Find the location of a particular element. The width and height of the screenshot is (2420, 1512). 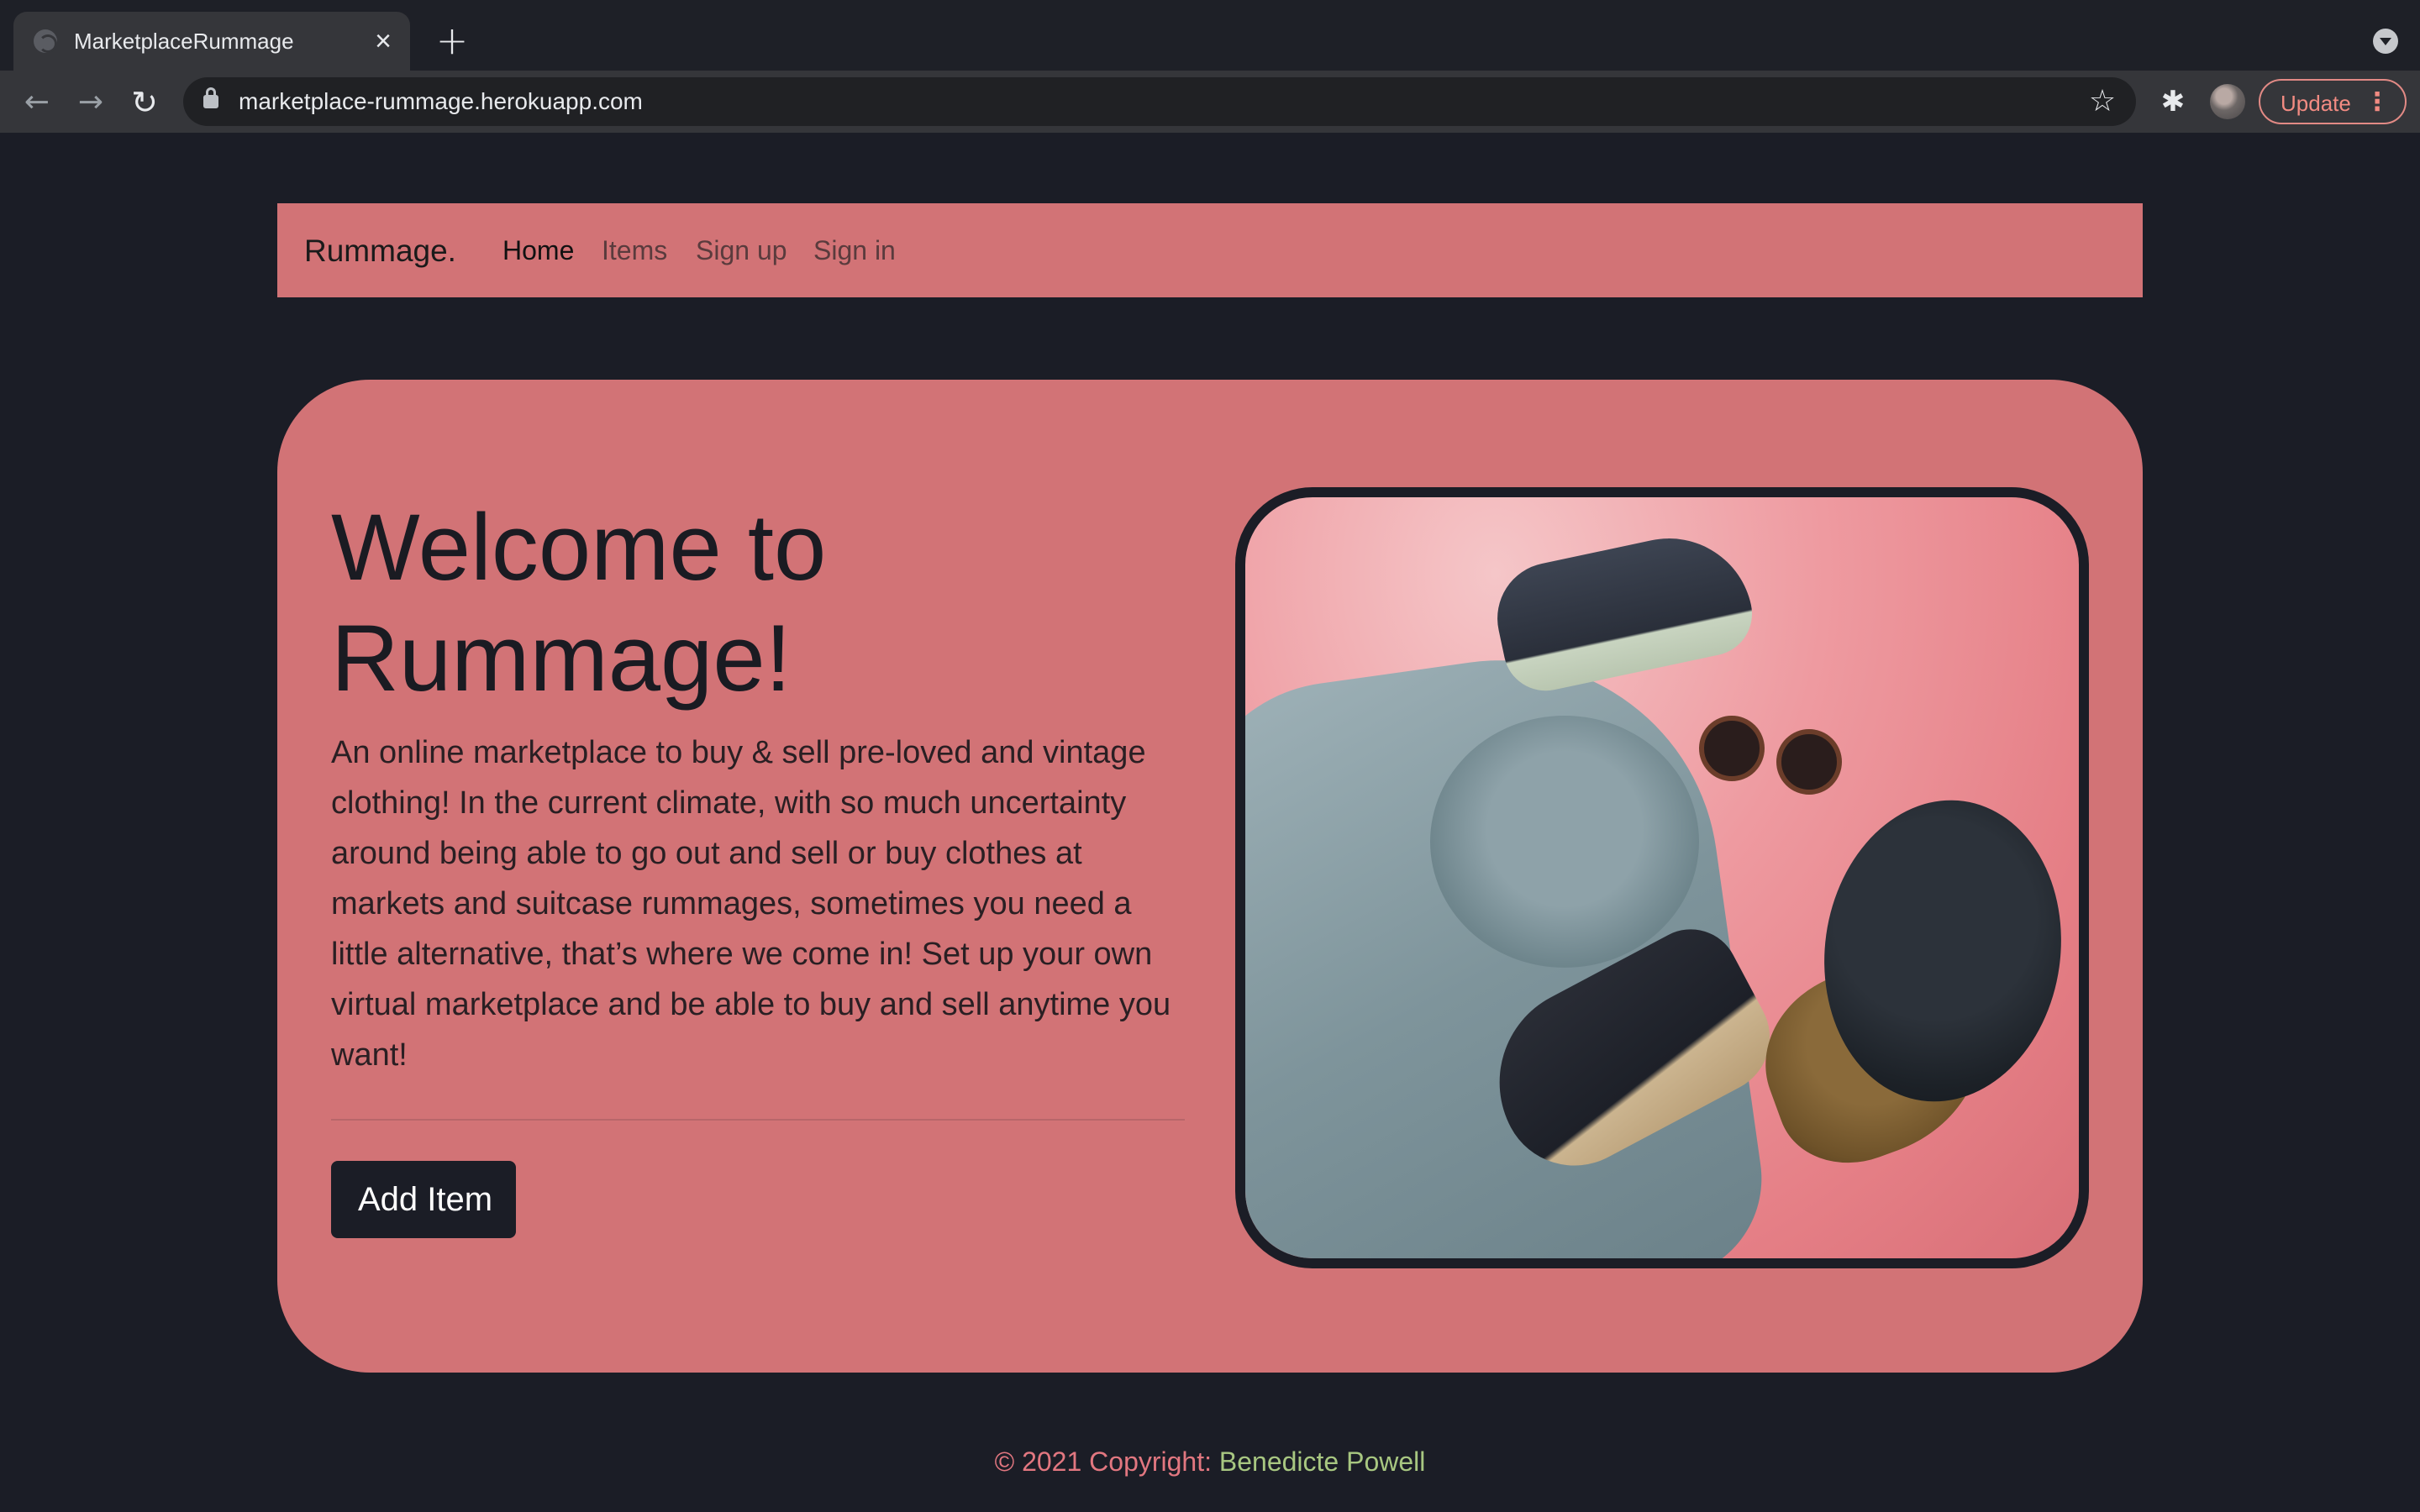

brand-logo: Rummage. is located at coordinates (380, 251).